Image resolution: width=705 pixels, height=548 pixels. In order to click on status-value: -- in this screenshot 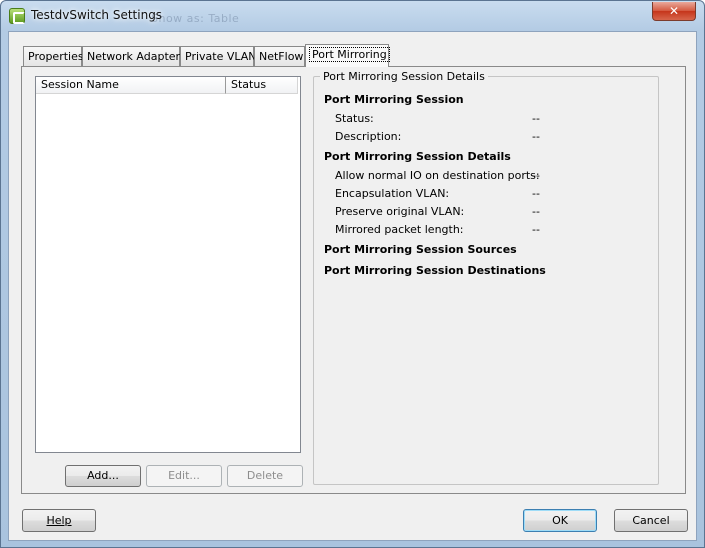, I will do `click(536, 118)`.